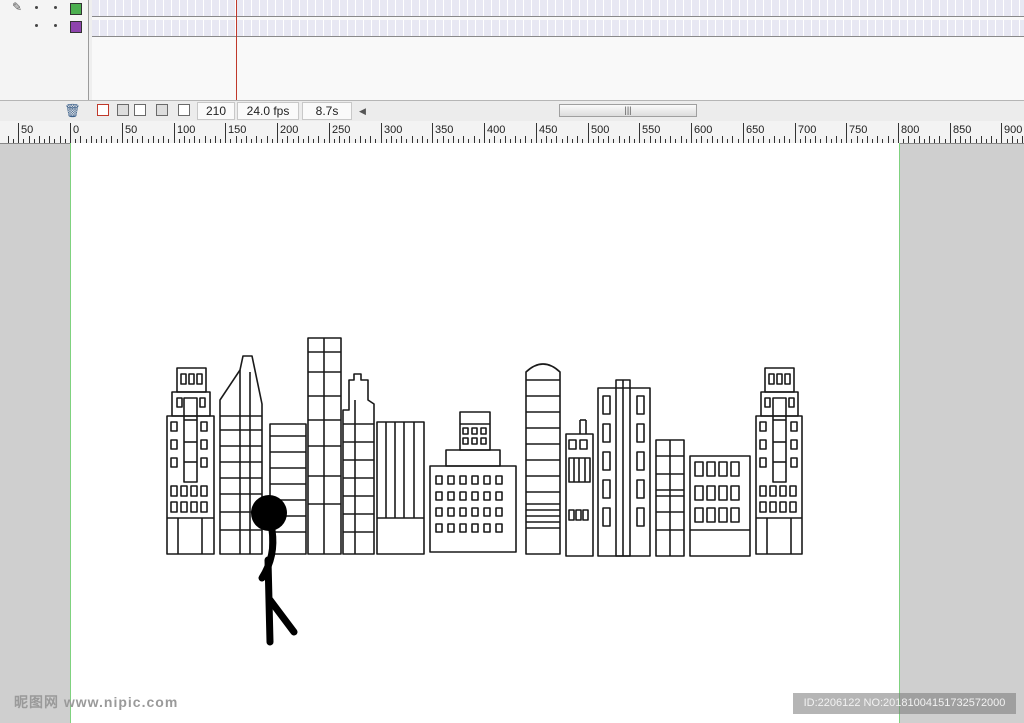 The image size is (1024, 723). I want to click on ruler-label: 550, so click(651, 130).